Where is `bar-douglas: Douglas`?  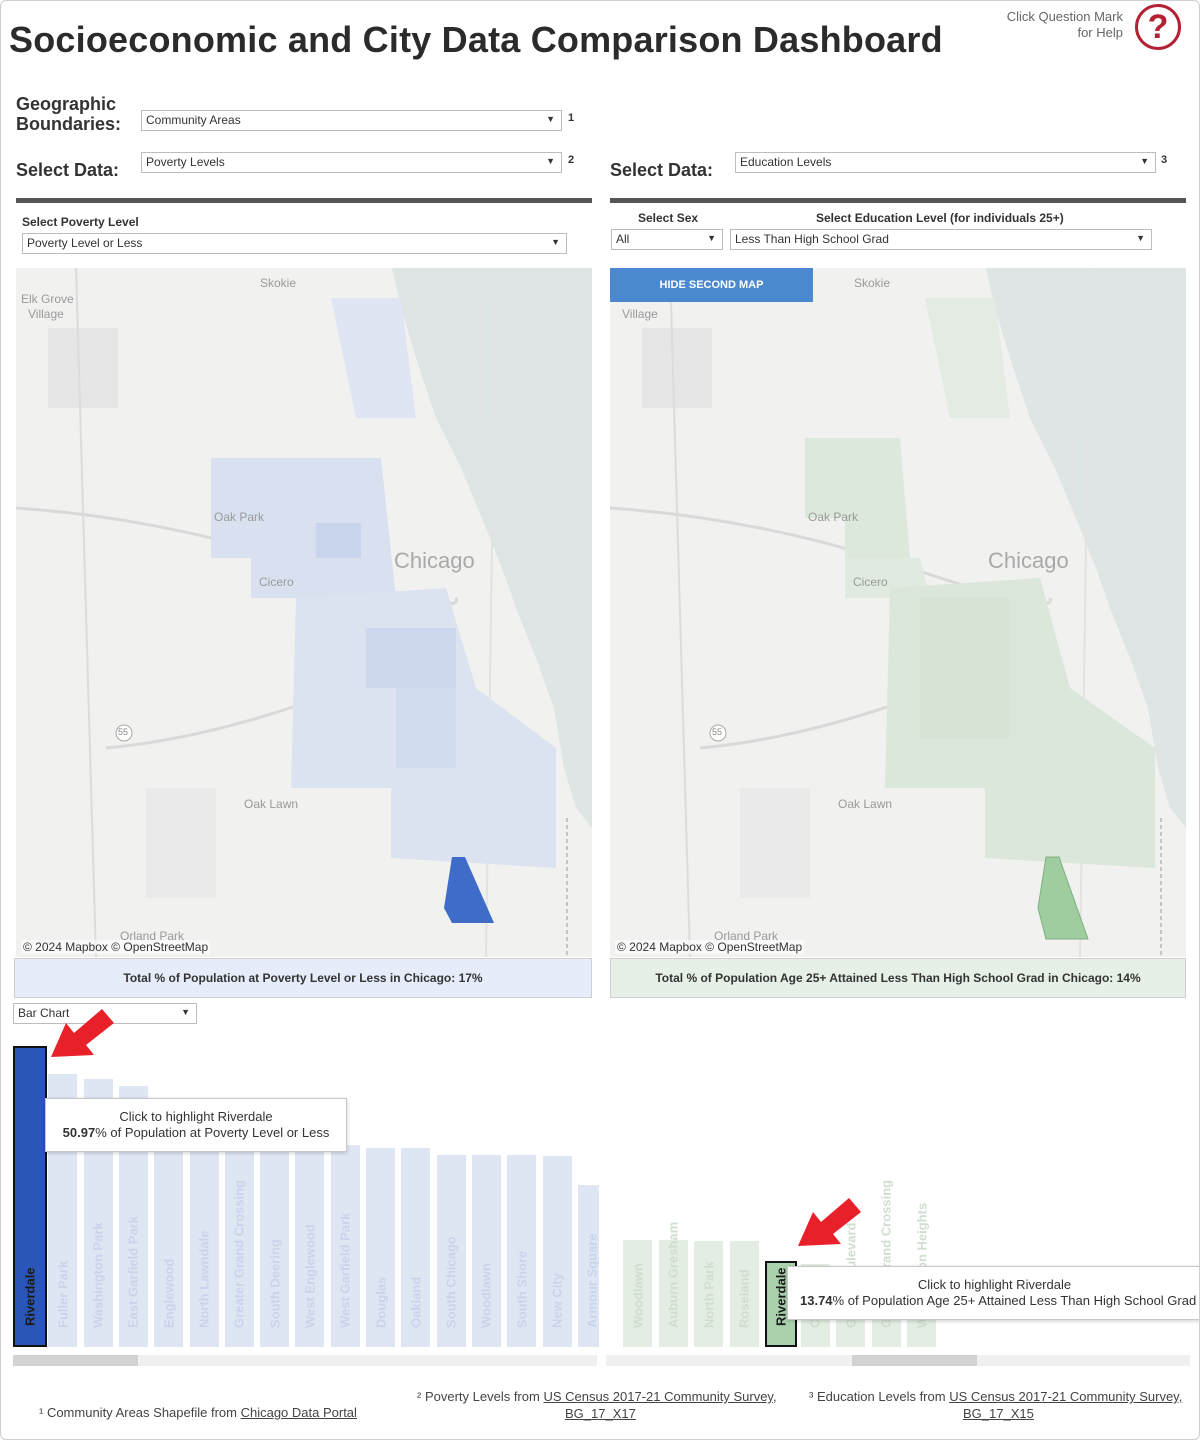 bar-douglas: Douglas is located at coordinates (380, 1247).